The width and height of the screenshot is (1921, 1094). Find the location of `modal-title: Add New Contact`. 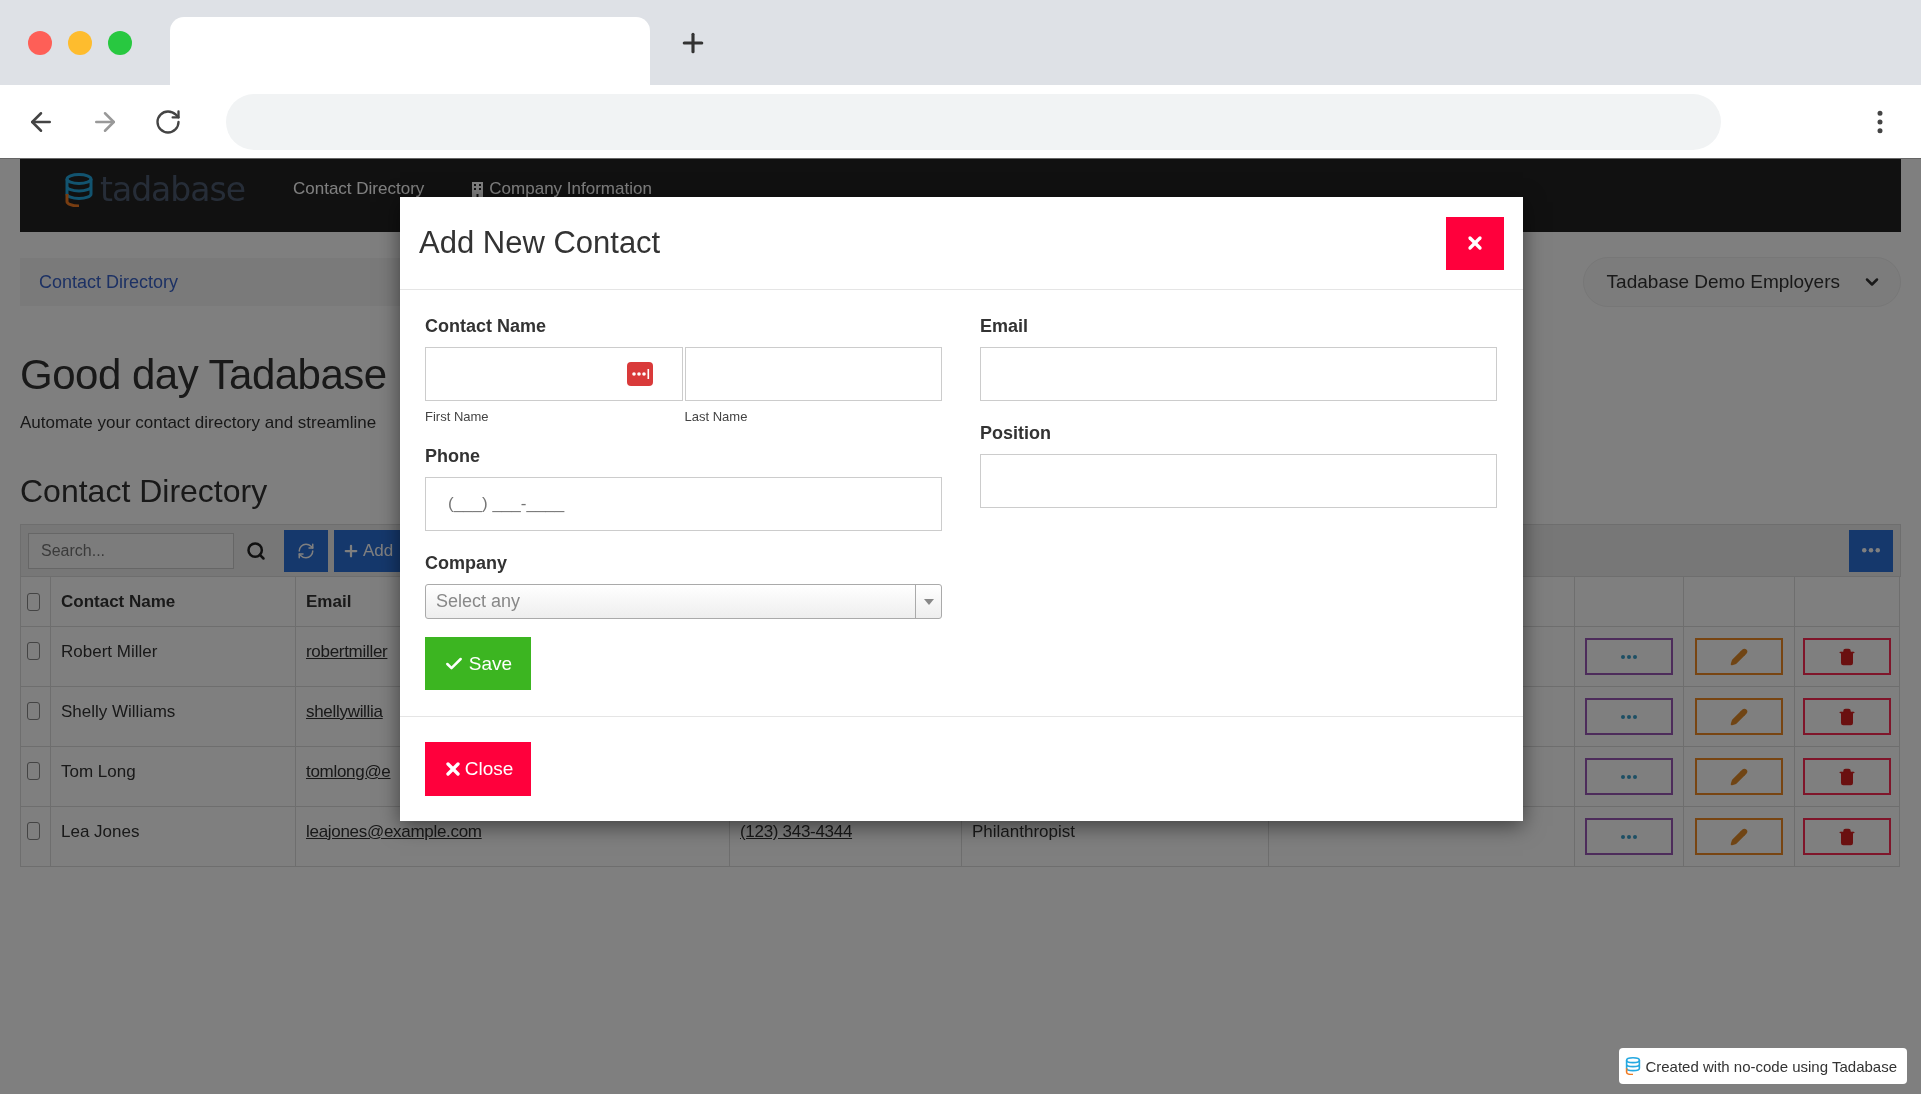

modal-title: Add New Contact is located at coordinates (540, 243).